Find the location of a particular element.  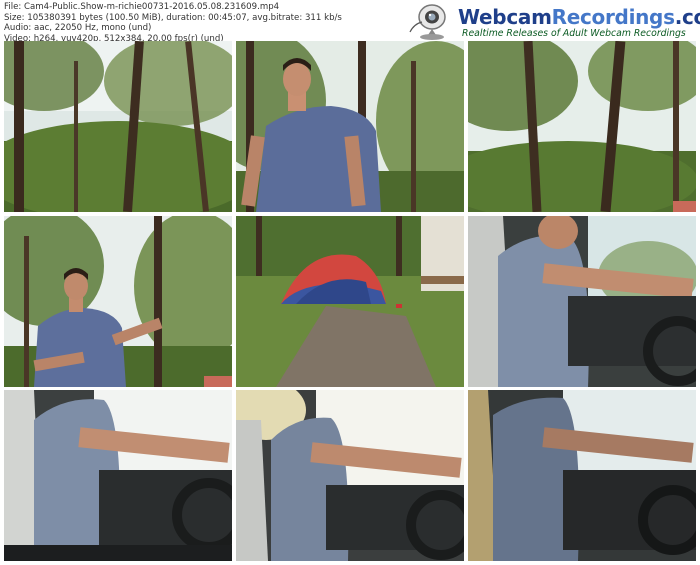

forest-trees-image is located at coordinates (118, 126).